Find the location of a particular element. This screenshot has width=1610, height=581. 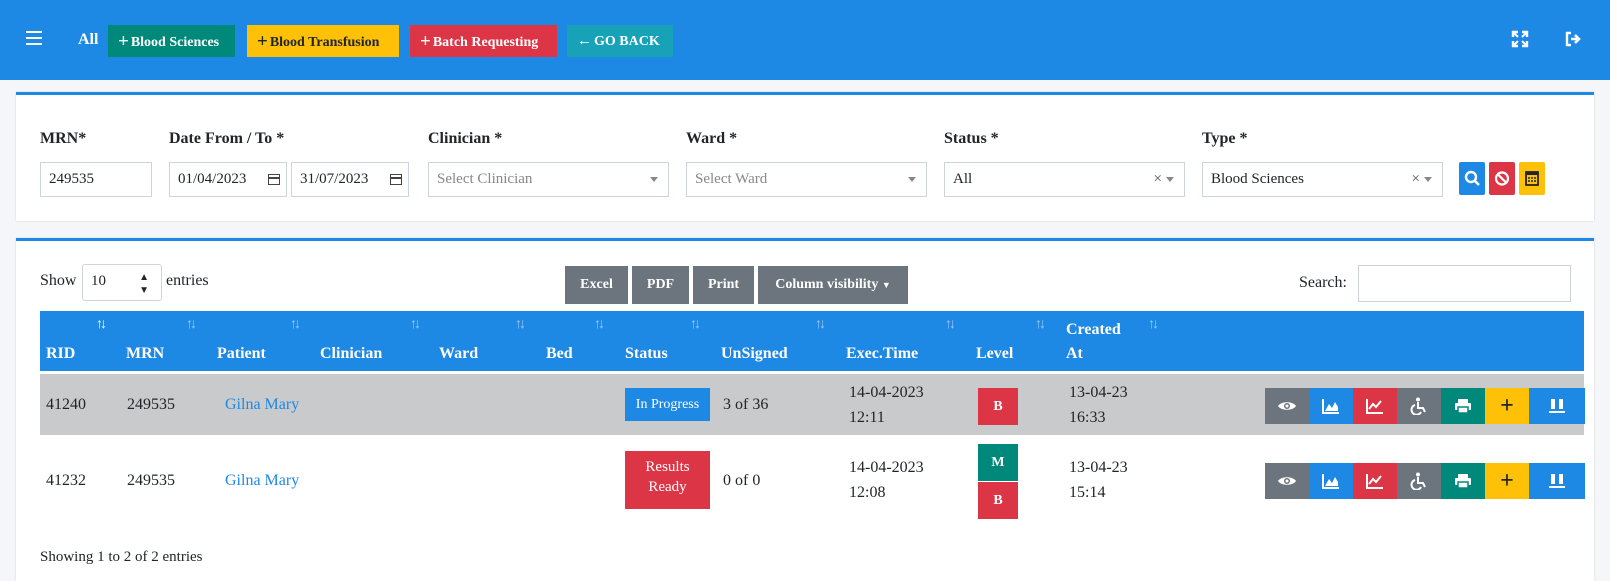

col-unsigned: UnSigned is located at coordinates (754, 354).